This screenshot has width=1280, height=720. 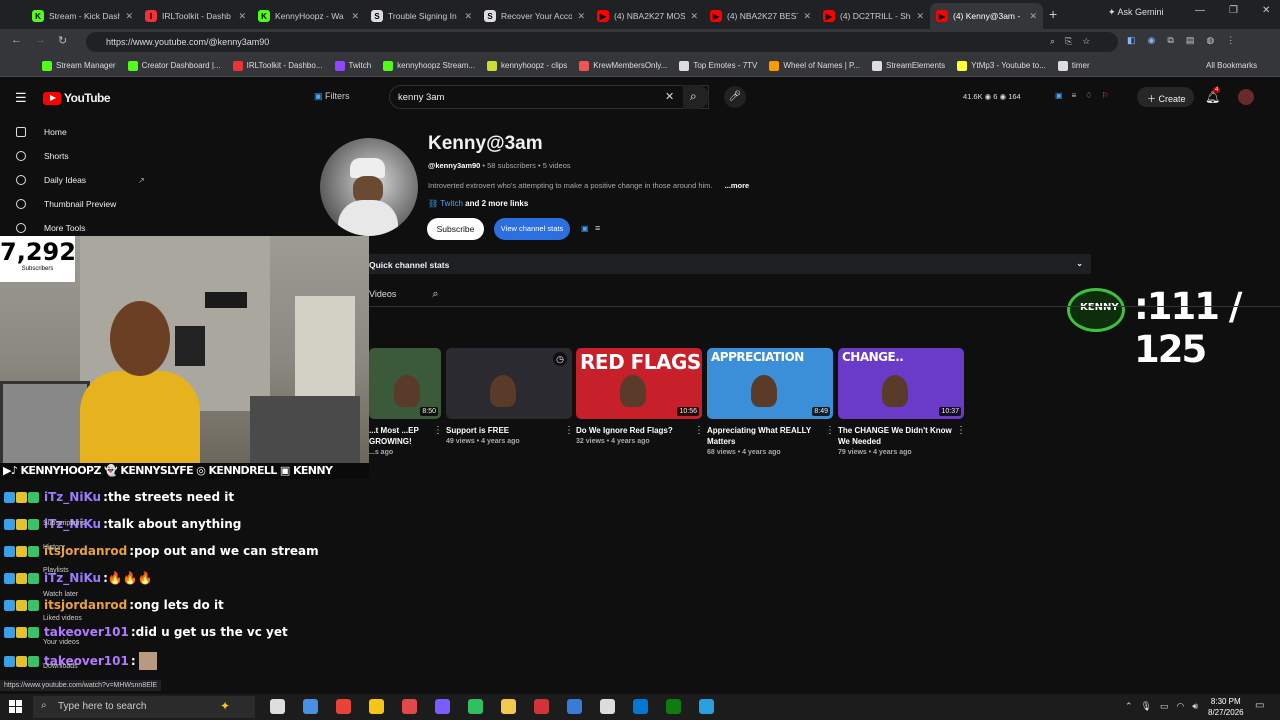 What do you see at coordinates (1190, 40) in the screenshot?
I see `sidebar-icon: ▤` at bounding box center [1190, 40].